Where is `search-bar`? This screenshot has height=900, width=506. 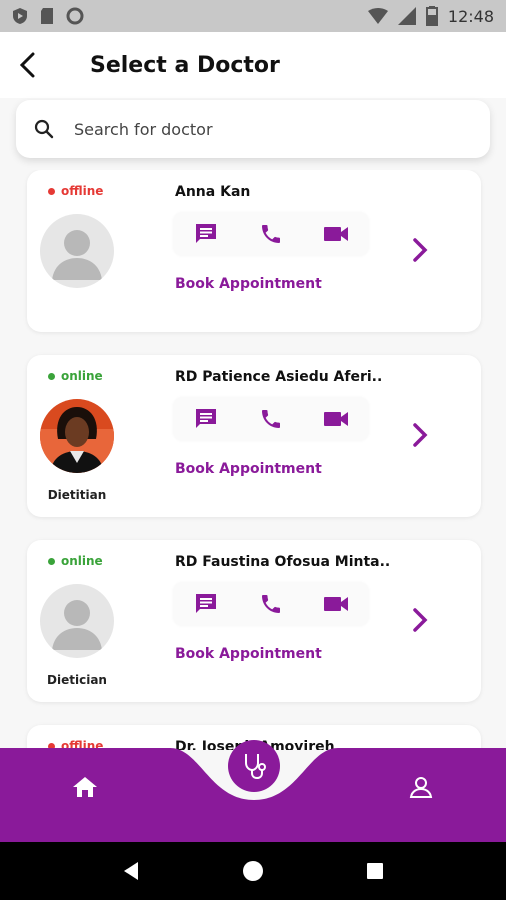
search-bar is located at coordinates (253, 129).